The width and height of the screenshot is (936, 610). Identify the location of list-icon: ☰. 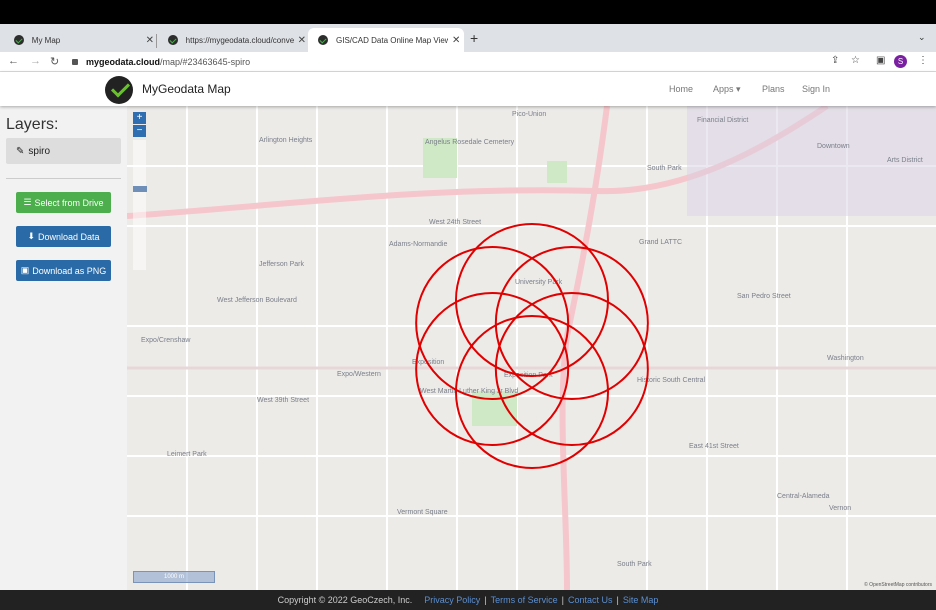
(27, 202).